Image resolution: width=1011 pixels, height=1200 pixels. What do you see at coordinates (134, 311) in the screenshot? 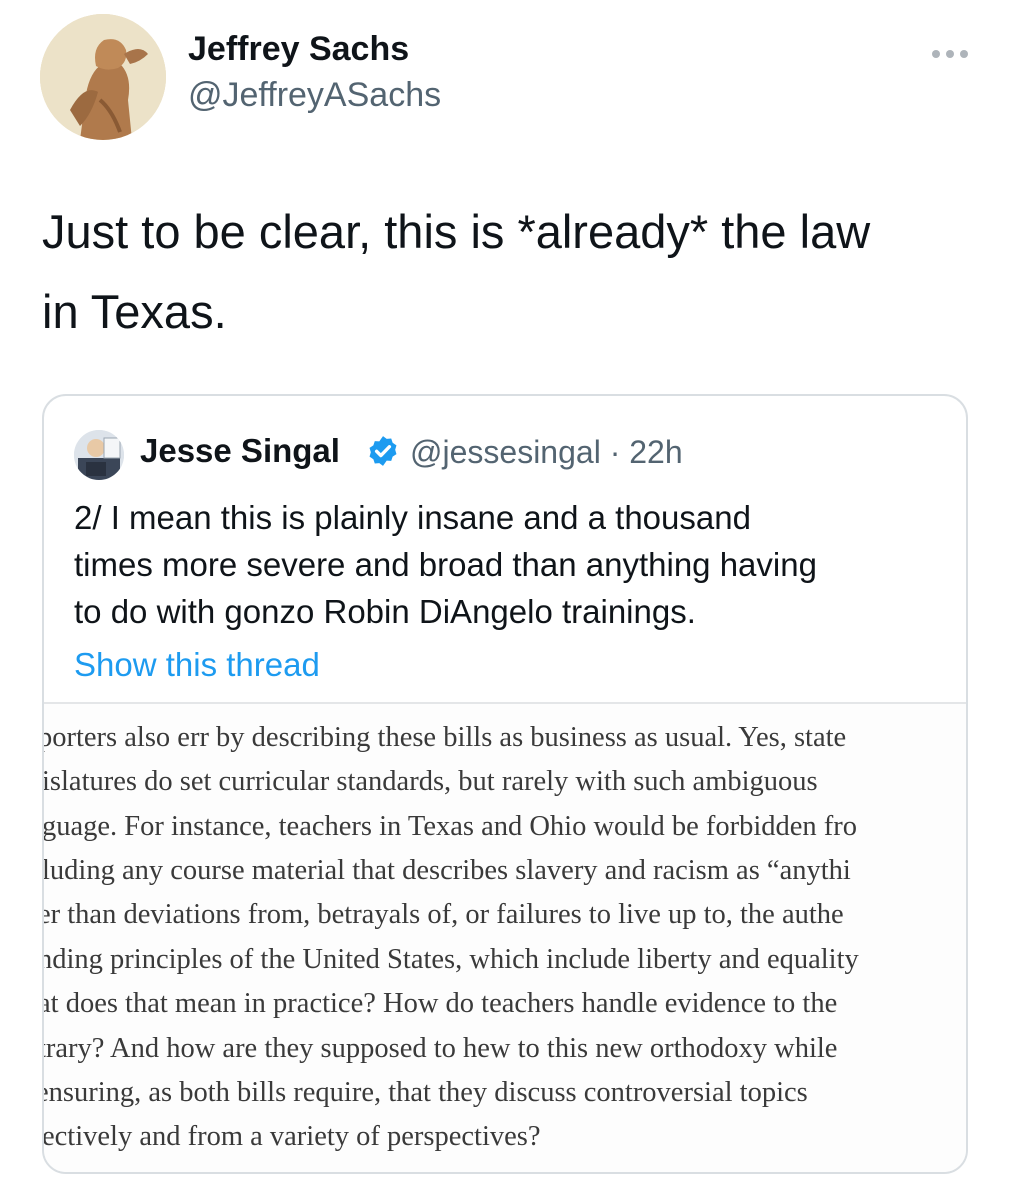
I see `tweet-text-line: in Texas.` at bounding box center [134, 311].